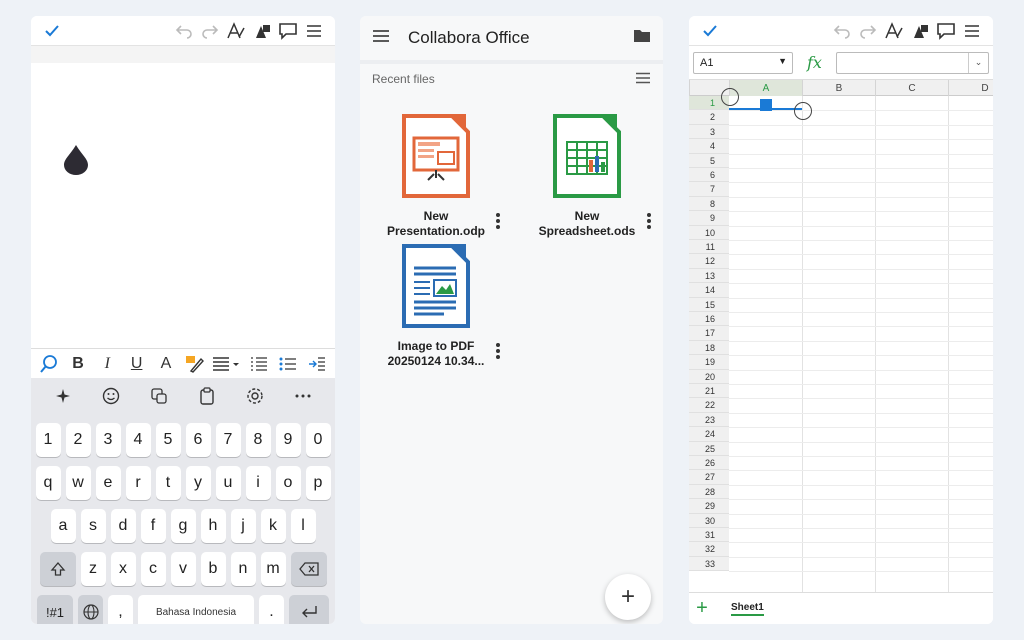 Image resolution: width=1024 pixels, height=640 pixels. What do you see at coordinates (136, 364) in the screenshot?
I see `underline-button: U` at bounding box center [136, 364].